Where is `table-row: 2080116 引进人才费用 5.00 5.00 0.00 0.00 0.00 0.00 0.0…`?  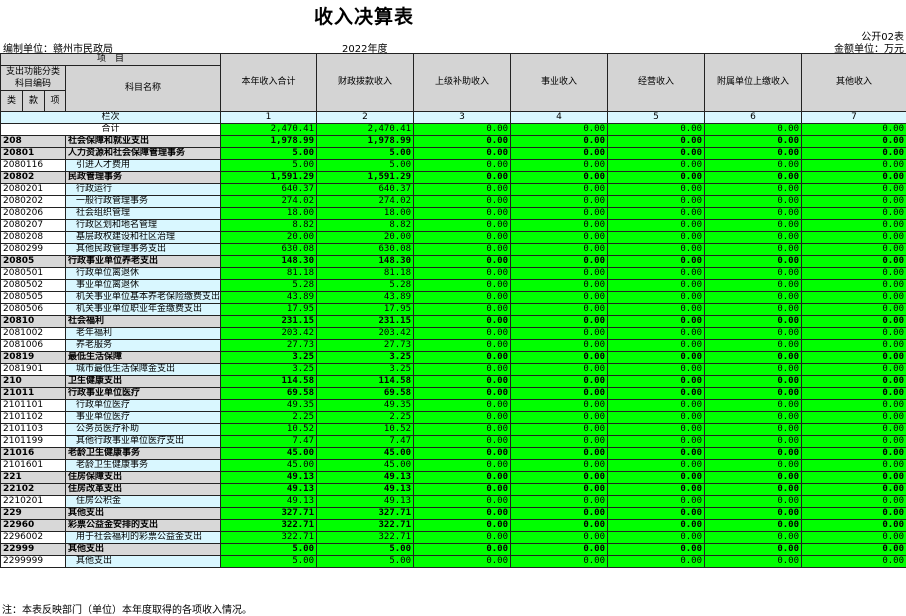
table-row: 2080116 引进人才费用 5.00 5.00 0.00 0.00 0.00 0.00 0.0… is located at coordinates (453, 165).